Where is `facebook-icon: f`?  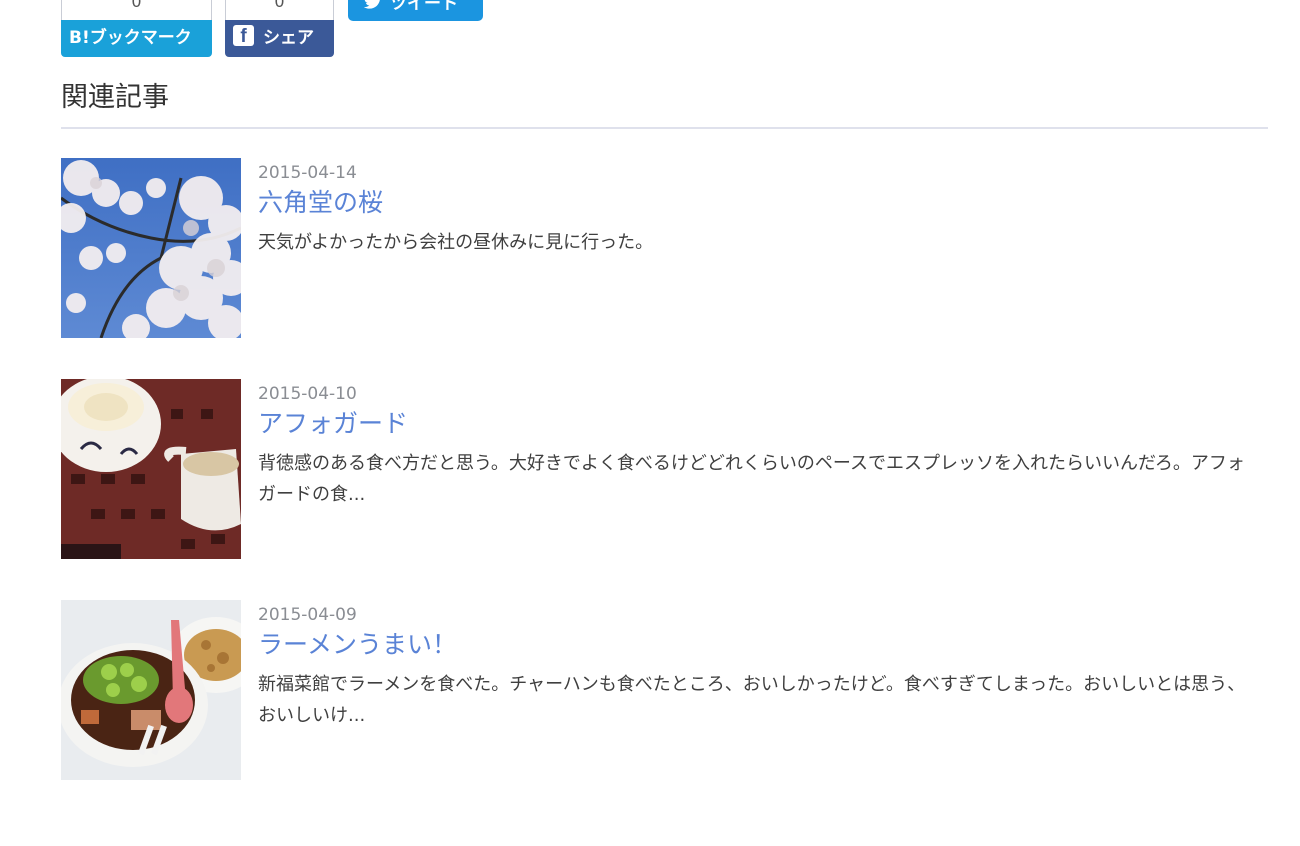 facebook-icon: f is located at coordinates (243, 35).